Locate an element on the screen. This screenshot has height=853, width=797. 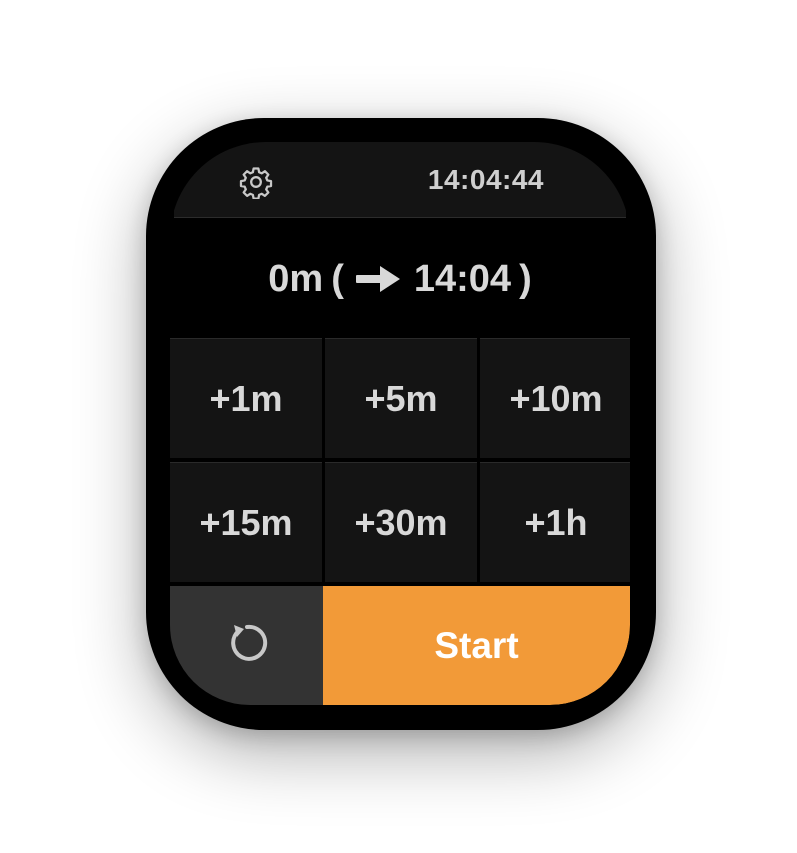
add-10m-button: +10m is located at coordinates (555, 398).